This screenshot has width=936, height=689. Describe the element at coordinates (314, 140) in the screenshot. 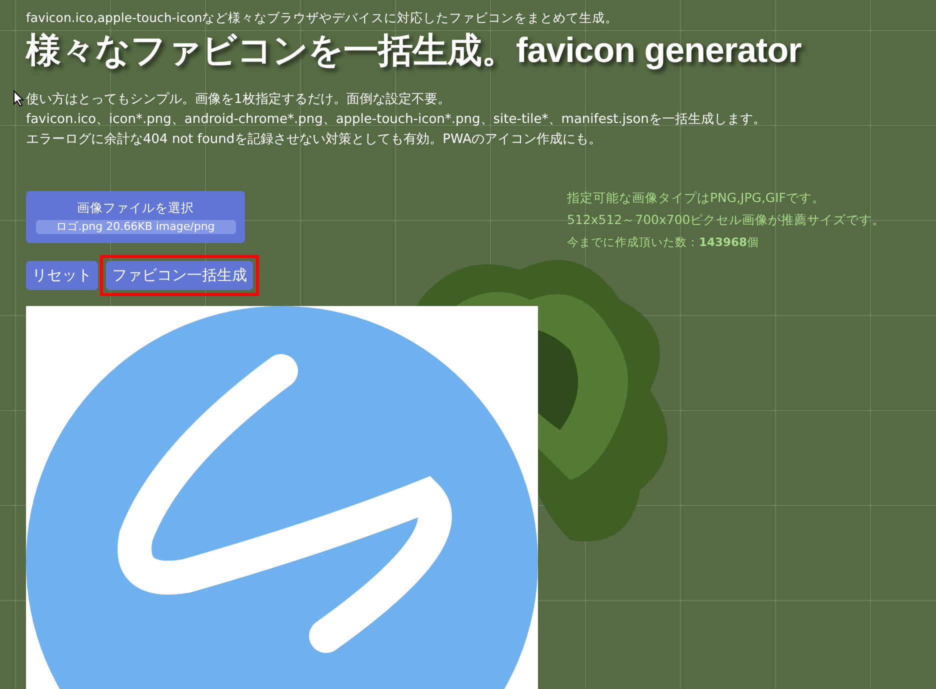

I see `description-line: エラーログに余計な404 not foundを記録させない対策としても有効。PWAのアイコン作成にも。` at that location.